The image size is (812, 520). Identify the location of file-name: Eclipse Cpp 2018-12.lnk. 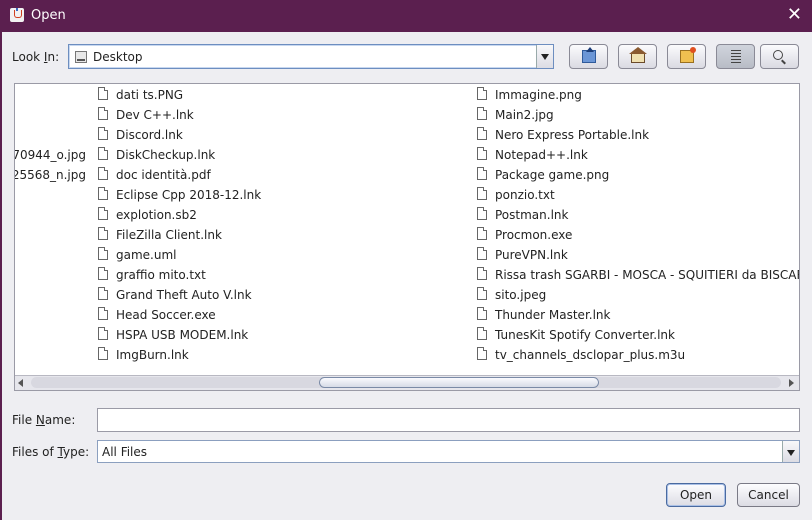
(189, 195).